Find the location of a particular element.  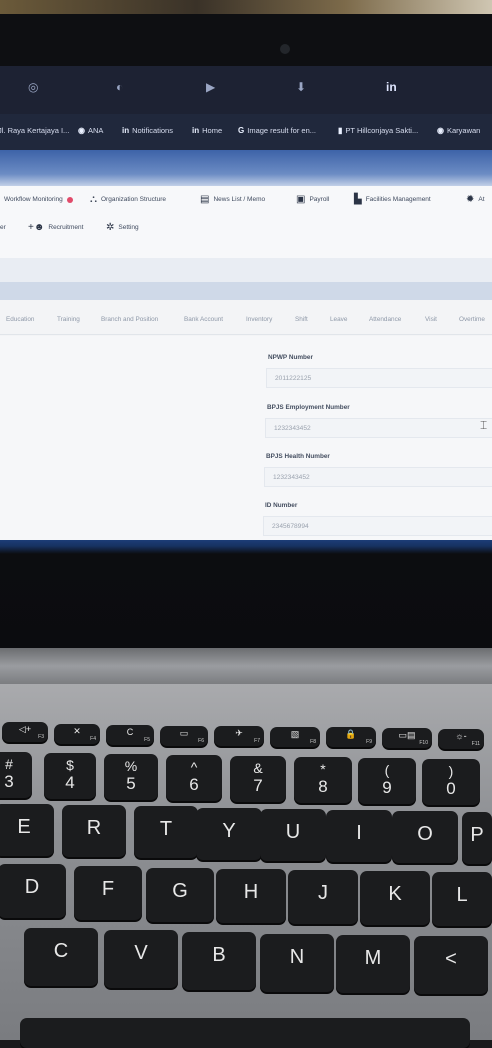

settings-icon: ✹ is located at coordinates (470, 199).